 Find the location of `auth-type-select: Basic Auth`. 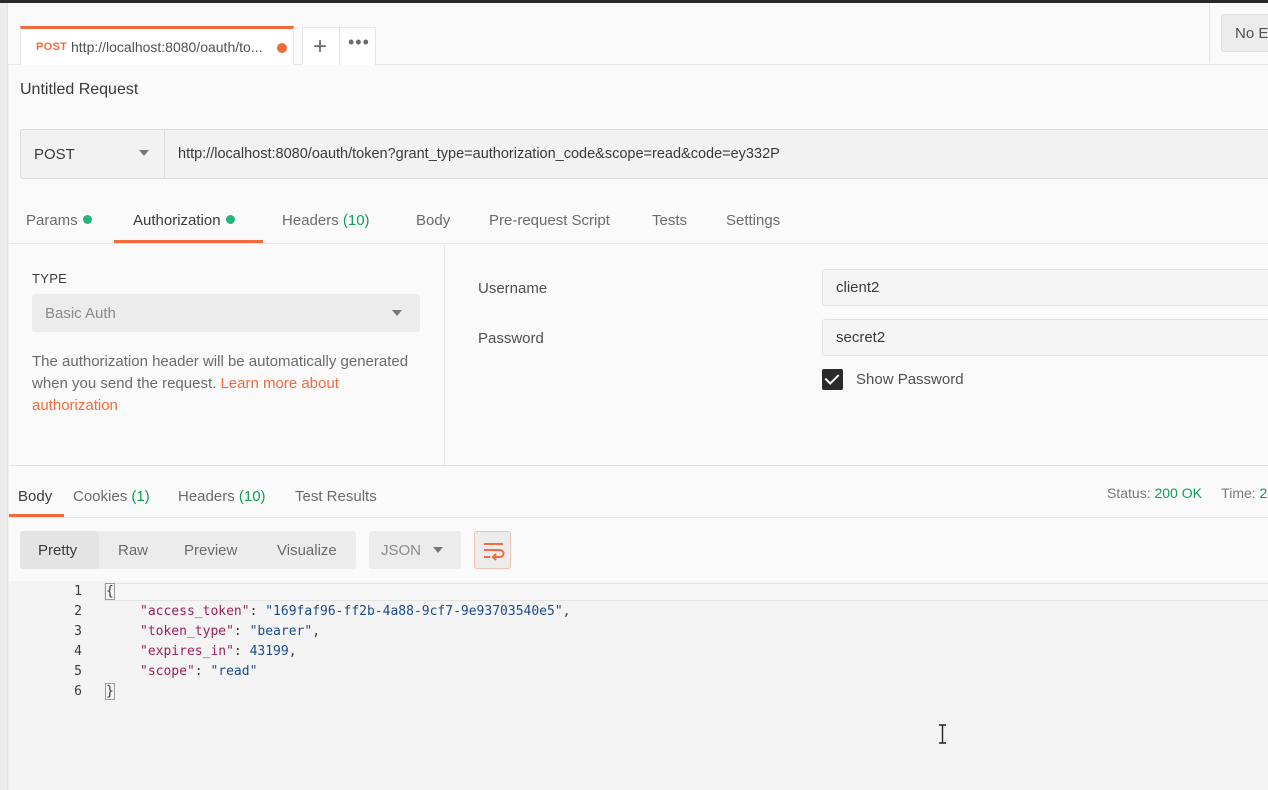

auth-type-select: Basic Auth is located at coordinates (226, 313).